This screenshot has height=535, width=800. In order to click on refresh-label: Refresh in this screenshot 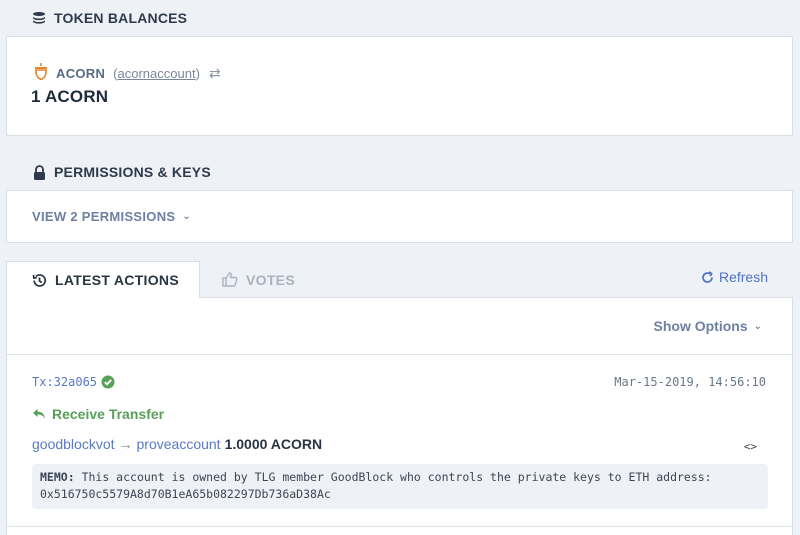, I will do `click(743, 277)`.